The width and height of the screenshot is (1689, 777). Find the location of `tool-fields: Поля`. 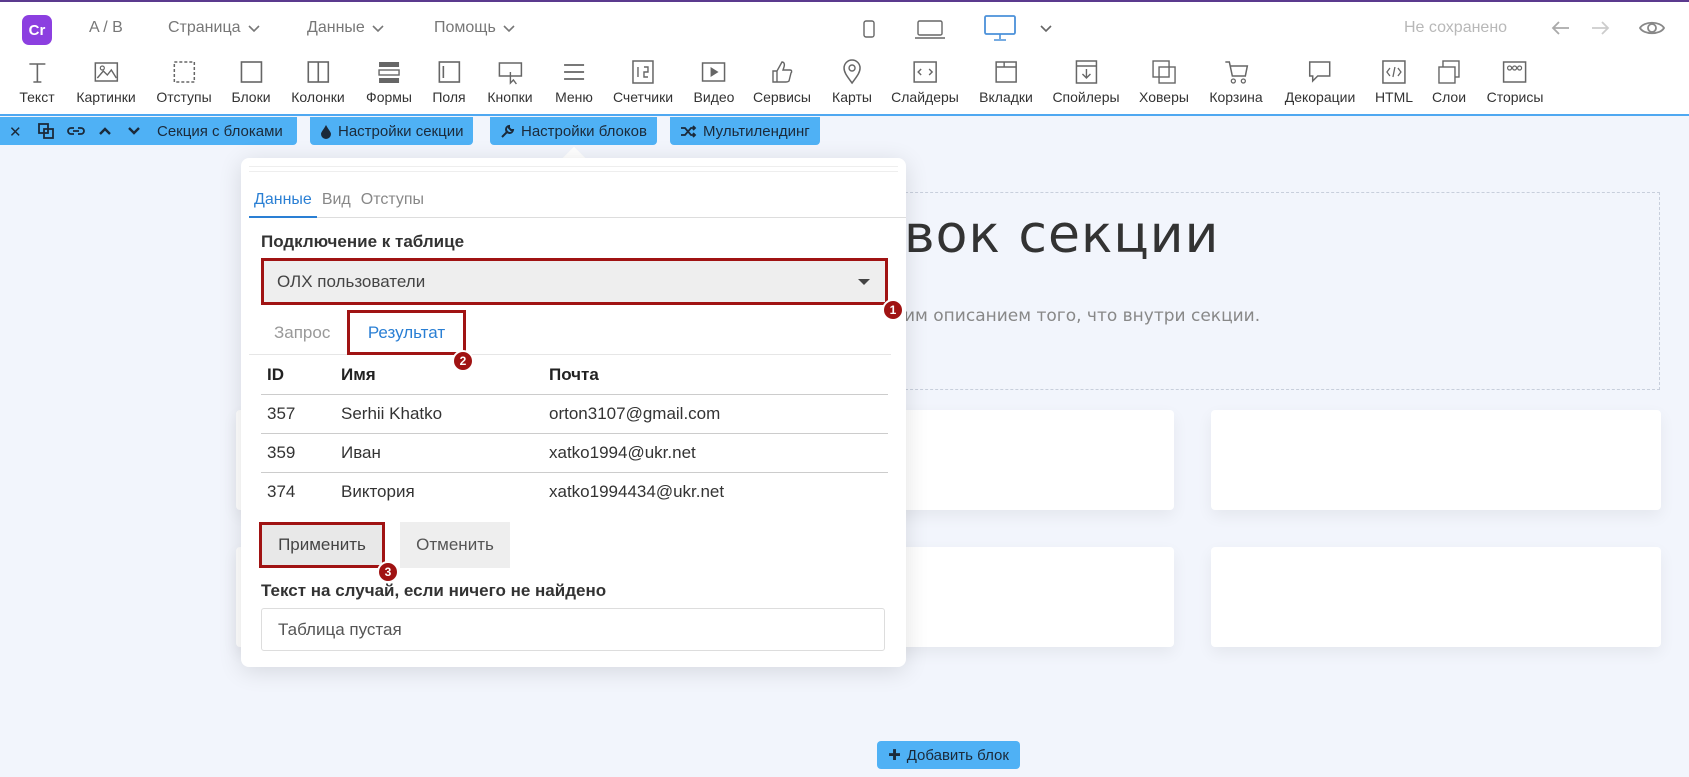

tool-fields: Поля is located at coordinates (449, 81).